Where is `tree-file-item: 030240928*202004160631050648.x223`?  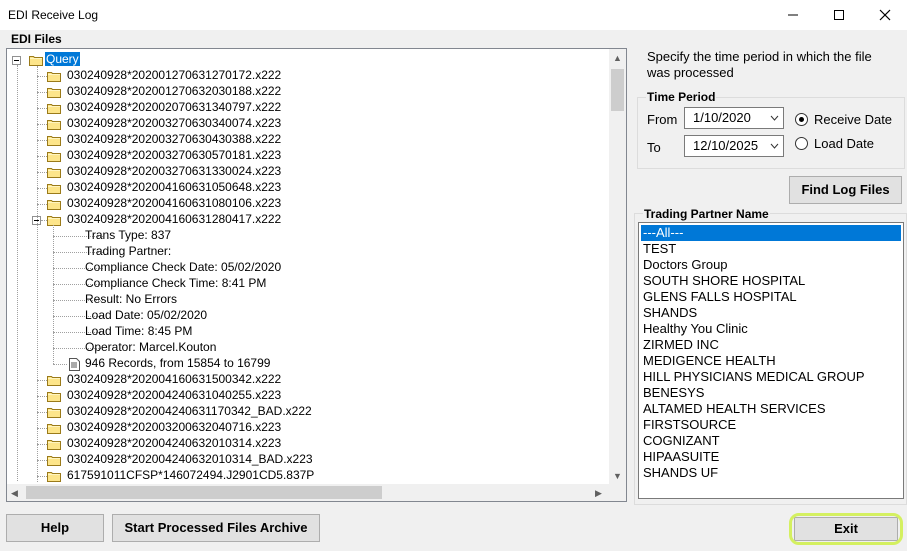
tree-file-item: 030240928*202004160631050648.x223 is located at coordinates (174, 187).